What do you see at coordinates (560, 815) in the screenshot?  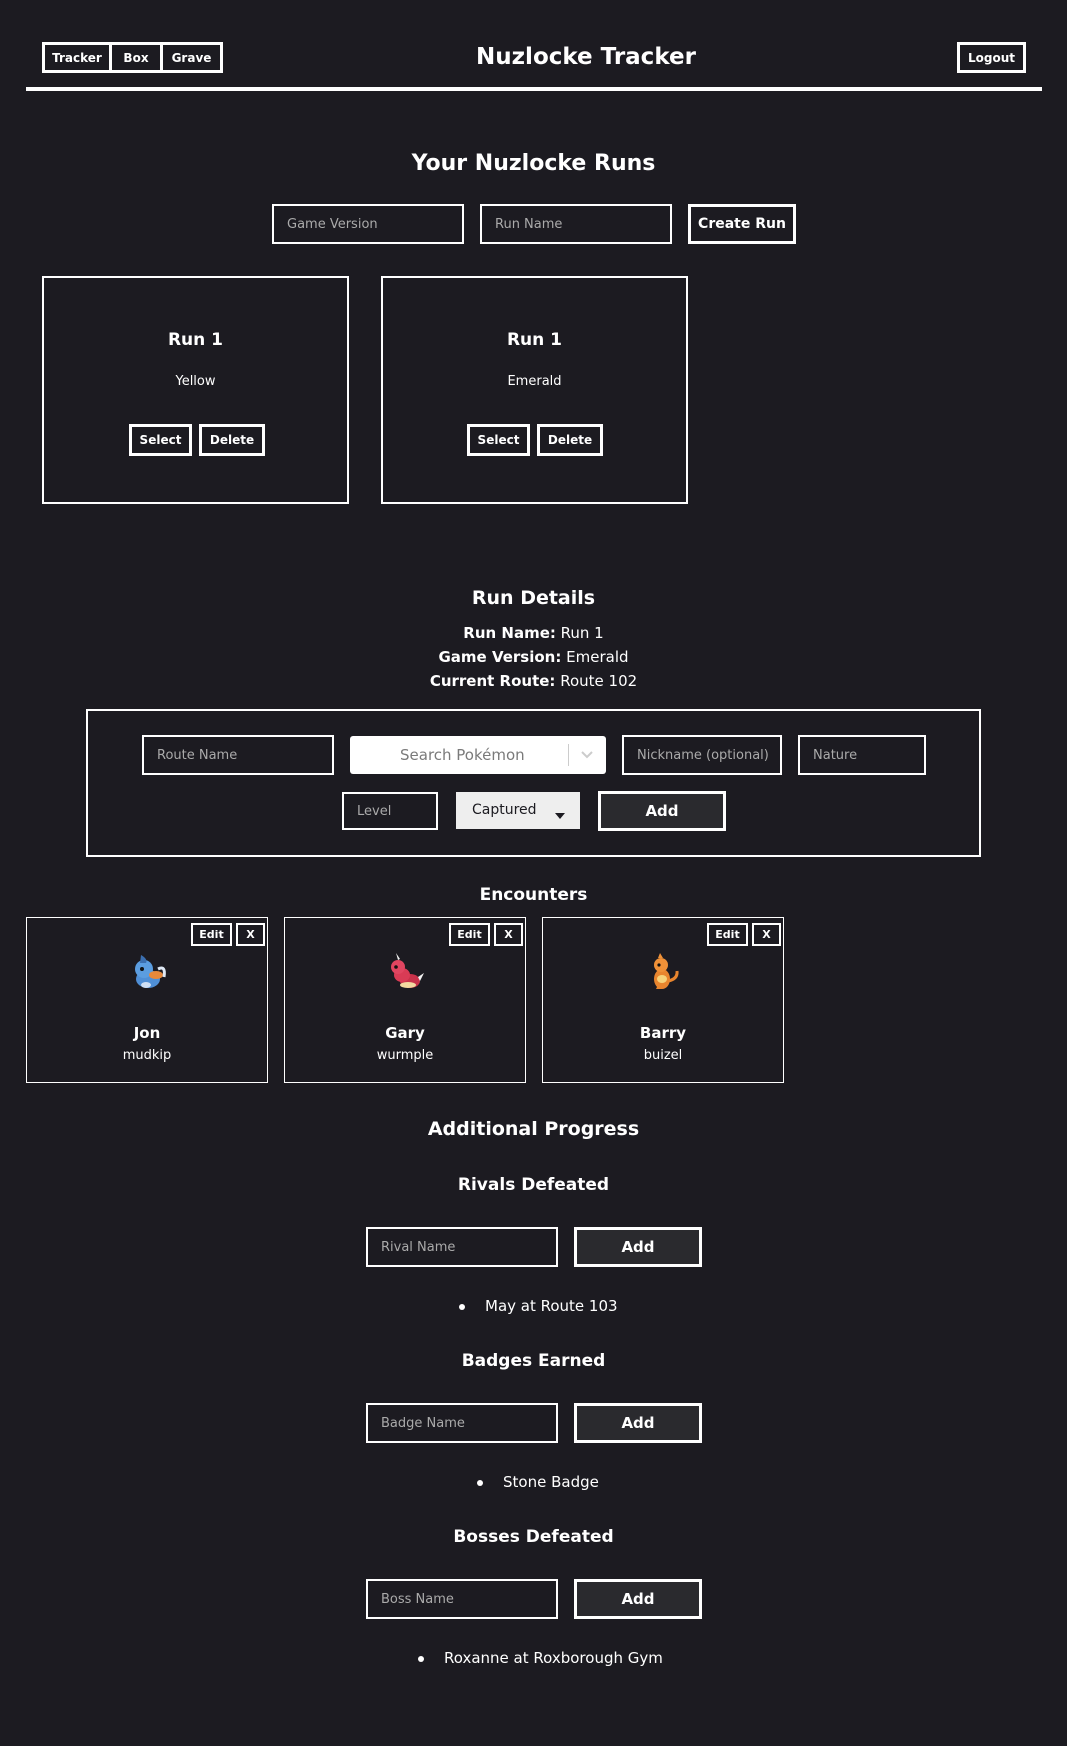 I see `caret-down-icon` at bounding box center [560, 815].